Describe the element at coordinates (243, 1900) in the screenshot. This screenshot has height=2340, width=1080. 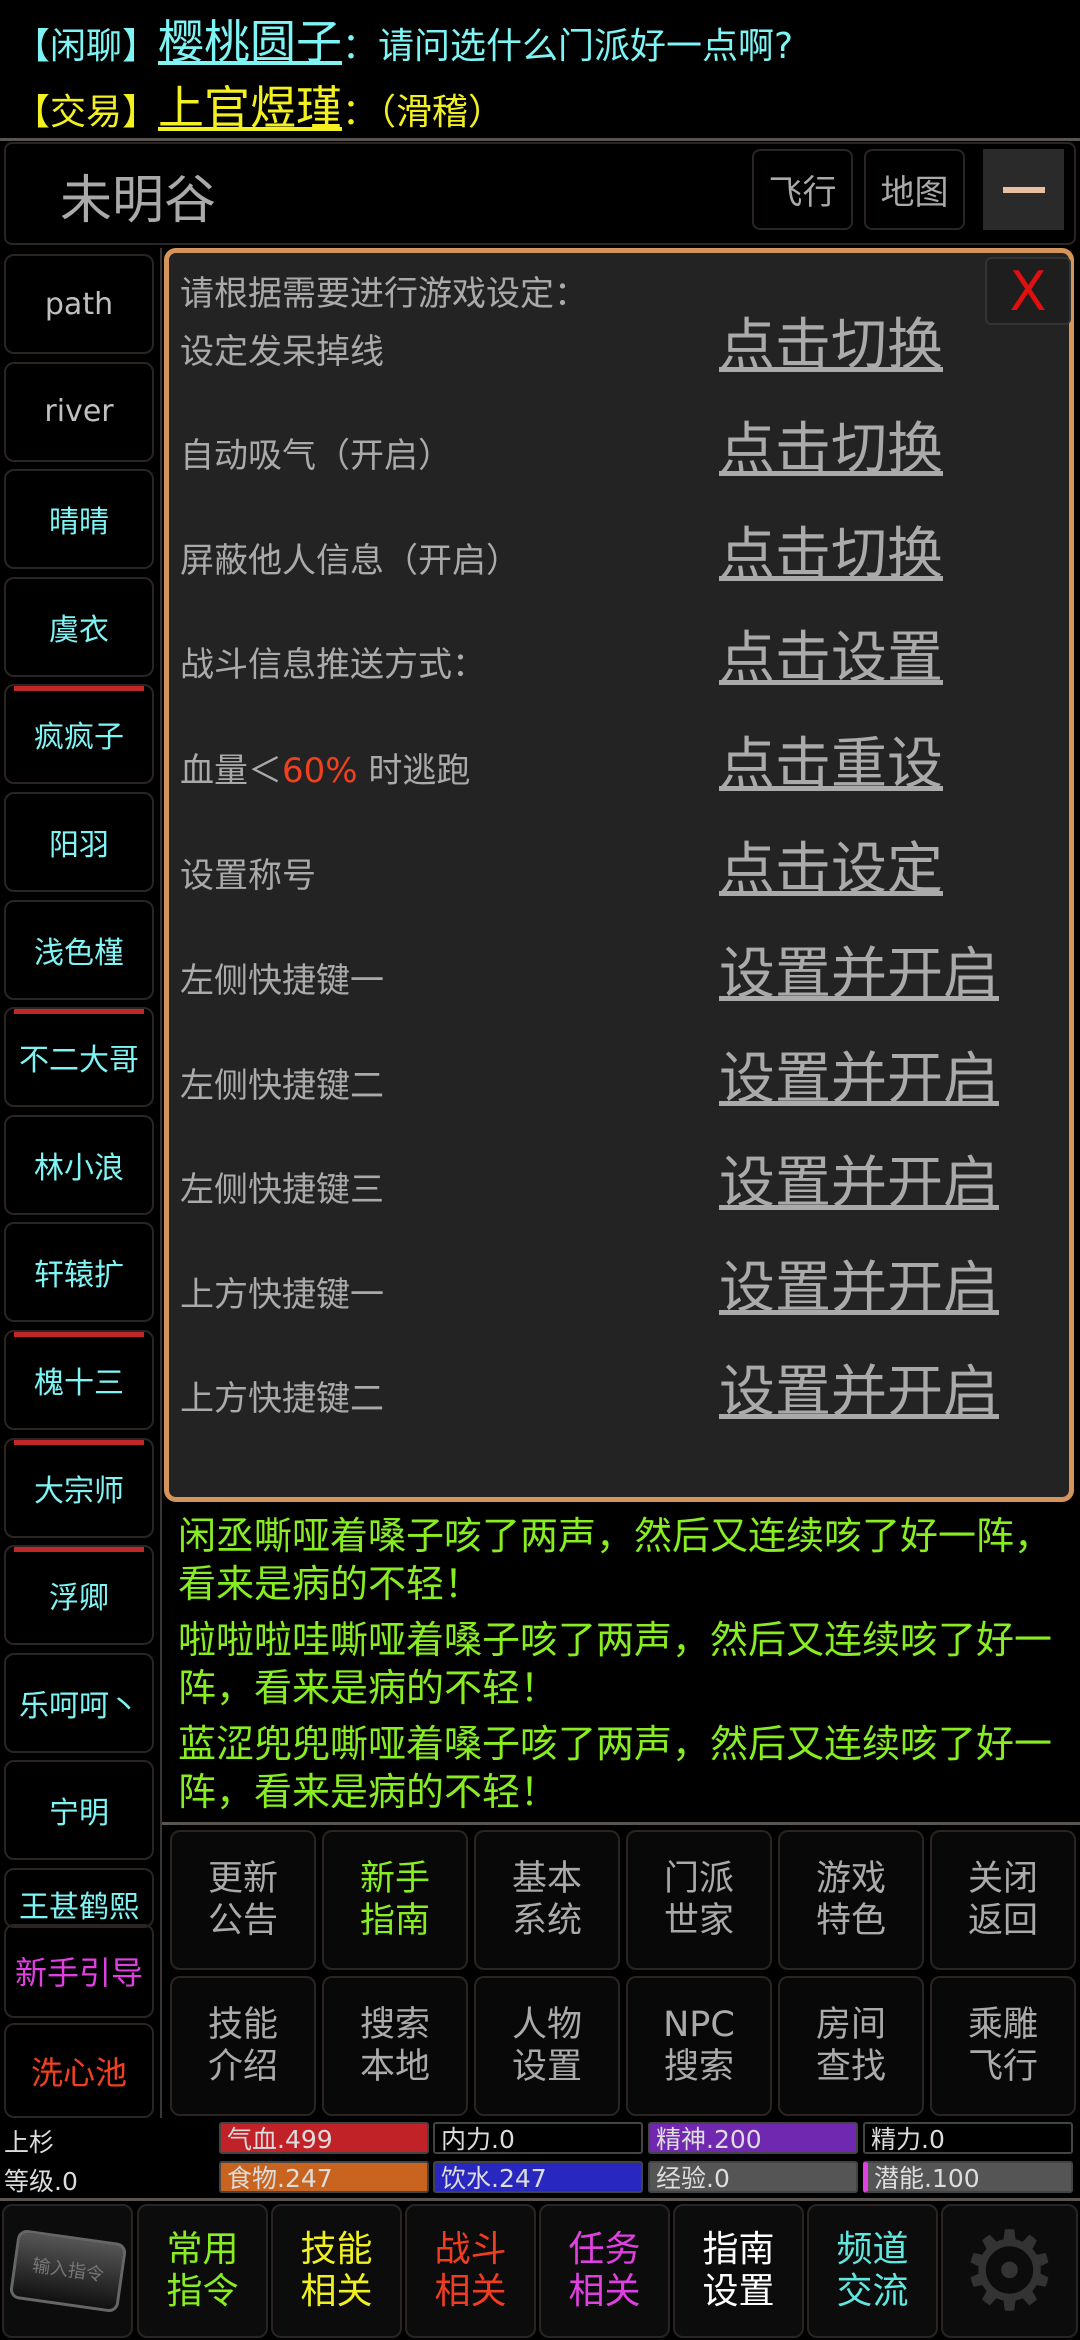
I see `menu-button: 更新 公告` at that location.